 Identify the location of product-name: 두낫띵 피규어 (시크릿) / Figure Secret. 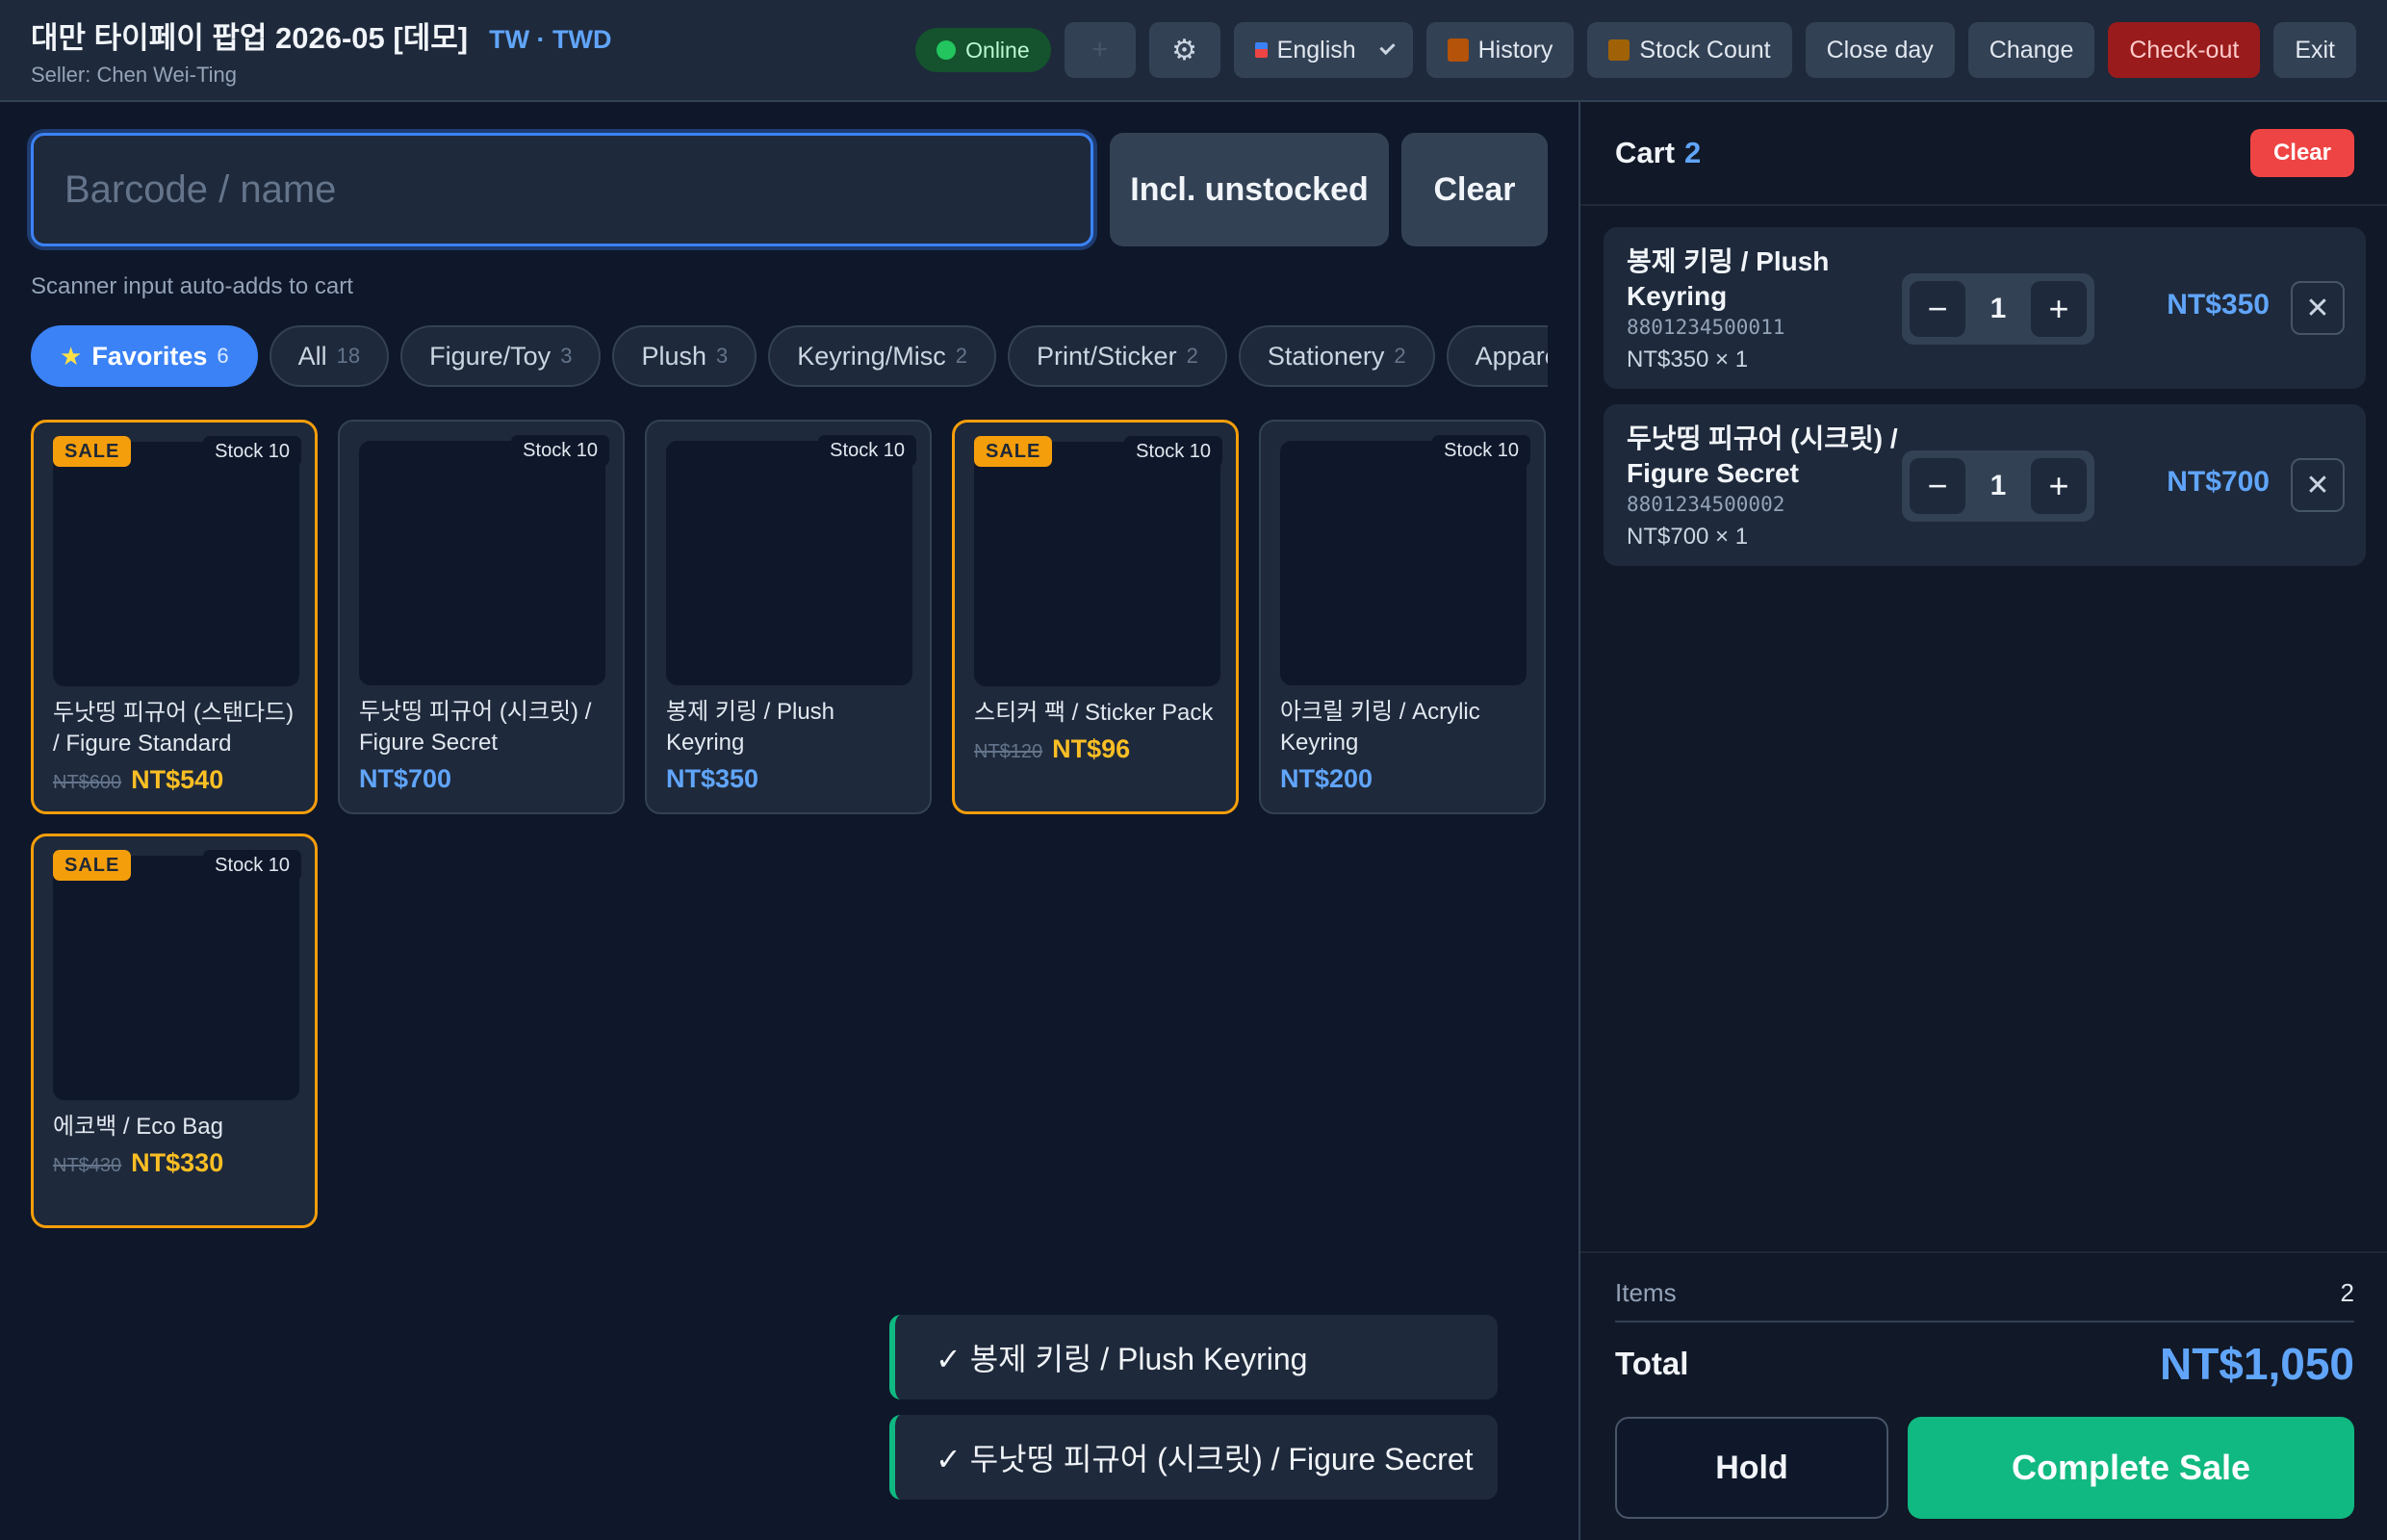
(475, 727).